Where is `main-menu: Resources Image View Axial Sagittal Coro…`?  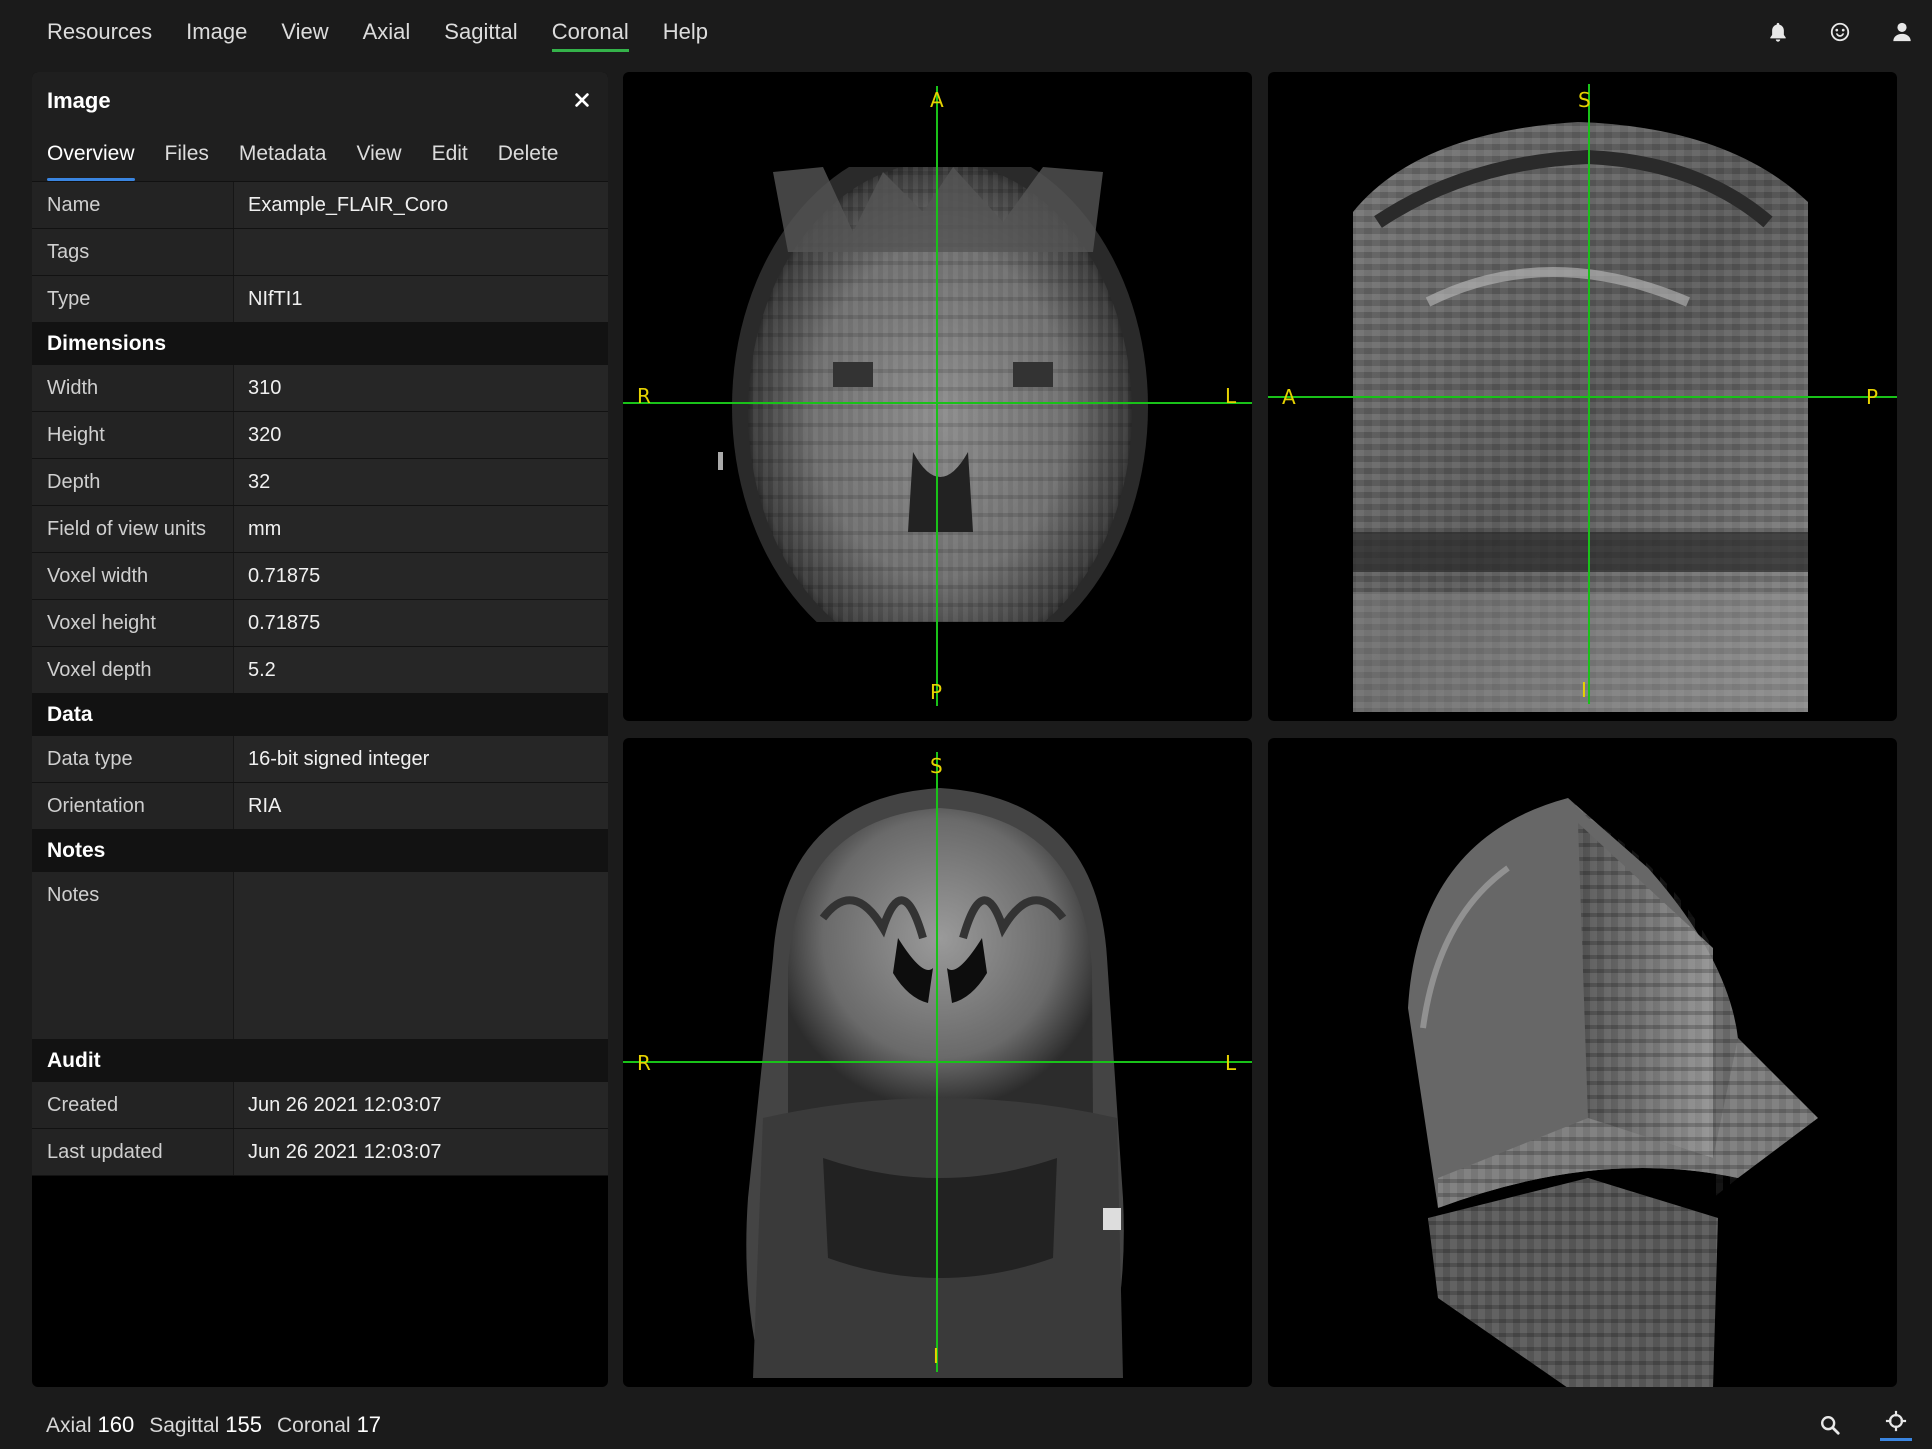 main-menu: Resources Image View Axial Sagittal Coro… is located at coordinates (377, 32).